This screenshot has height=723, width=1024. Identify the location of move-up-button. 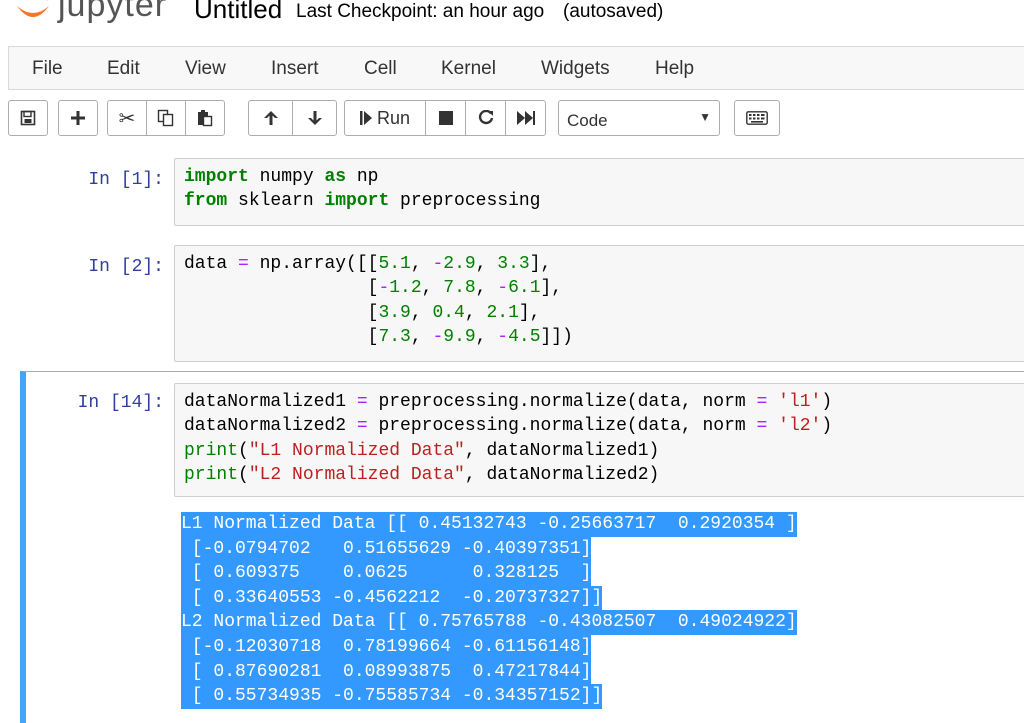
(270, 118).